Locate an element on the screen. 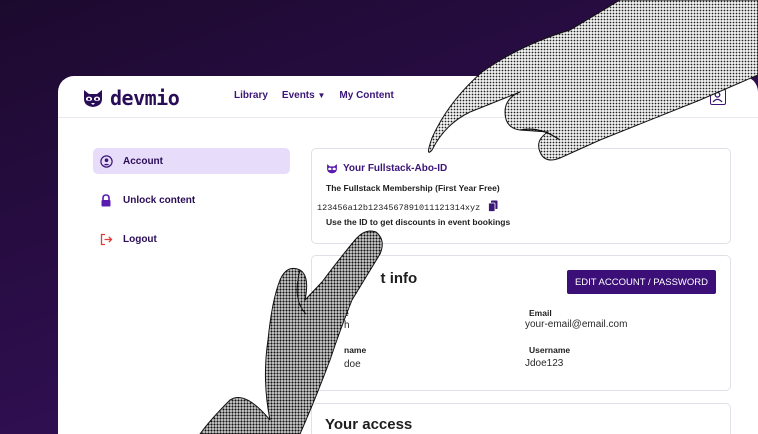 This screenshot has height=434, width=758. email-field-label: Email is located at coordinates (540, 313).